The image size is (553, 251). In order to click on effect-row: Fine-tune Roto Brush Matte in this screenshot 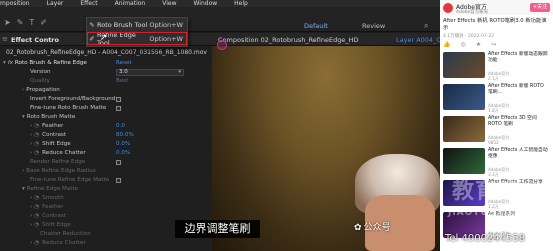, I will do `click(106, 108)`.